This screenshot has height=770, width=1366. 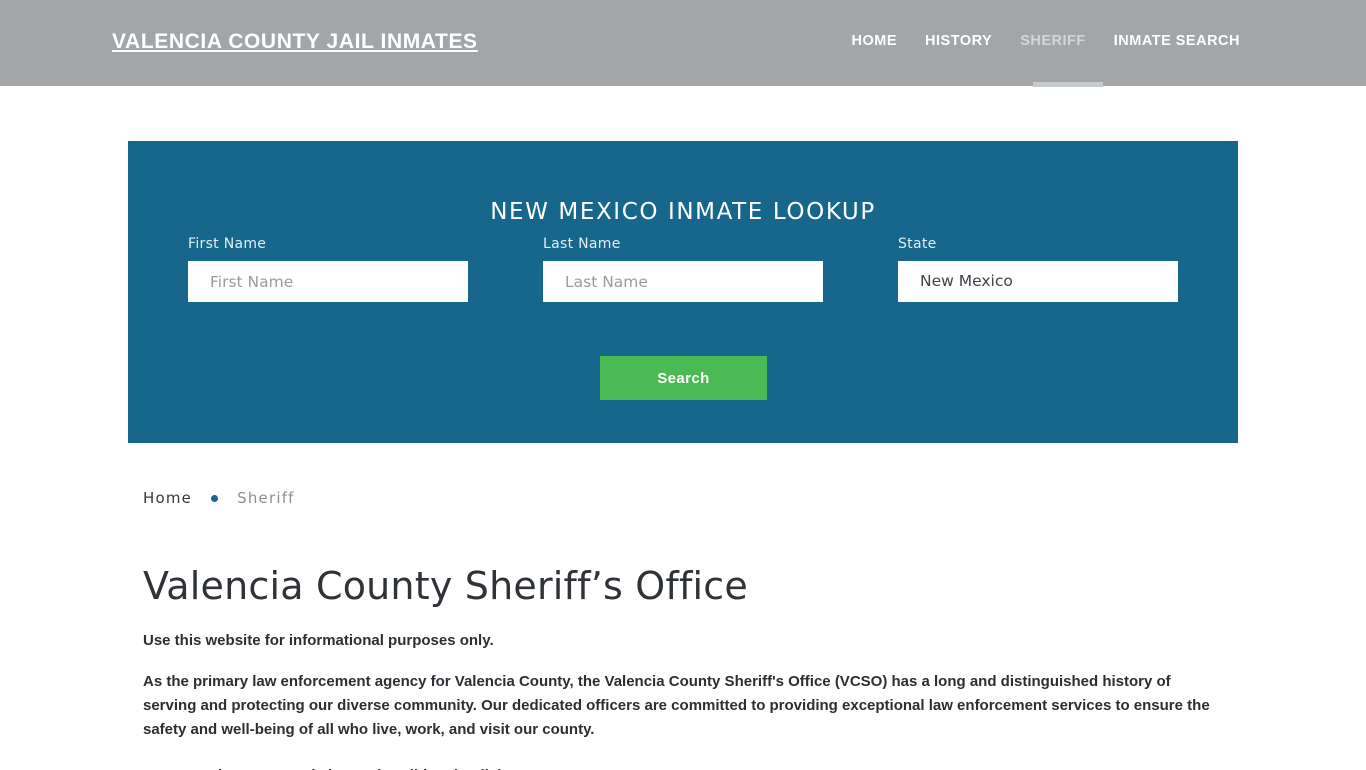 What do you see at coordinates (167, 498) in the screenshot?
I see `breadcrumb-item-home: Home` at bounding box center [167, 498].